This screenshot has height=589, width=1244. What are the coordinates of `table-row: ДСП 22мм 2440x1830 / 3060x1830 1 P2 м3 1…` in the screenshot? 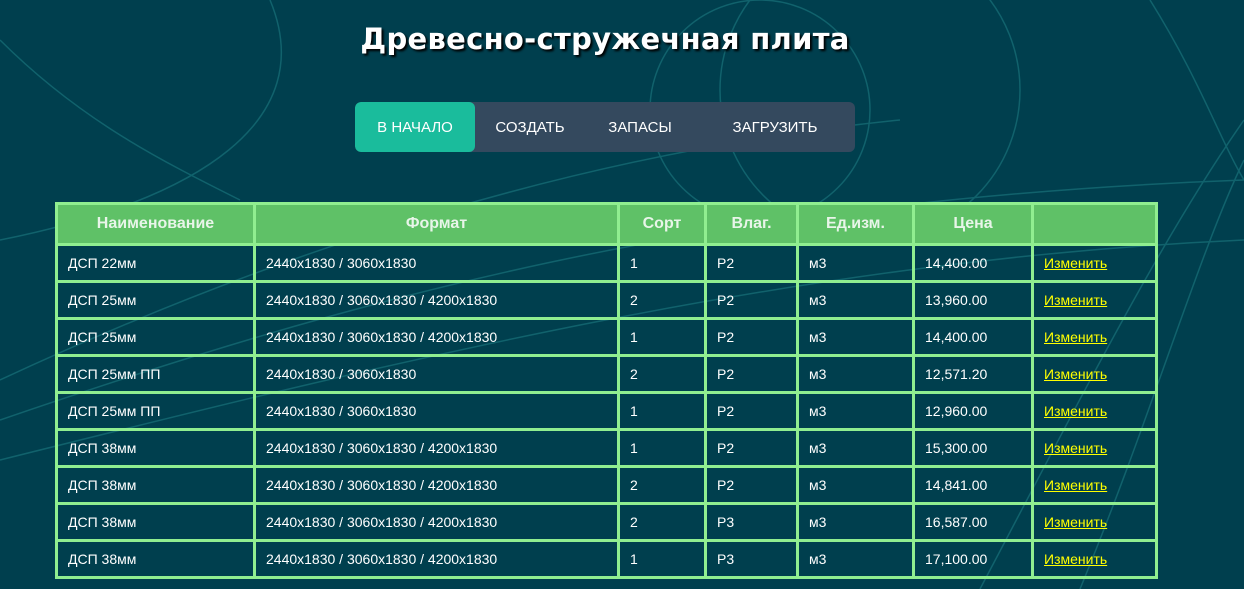 It's located at (606, 263).